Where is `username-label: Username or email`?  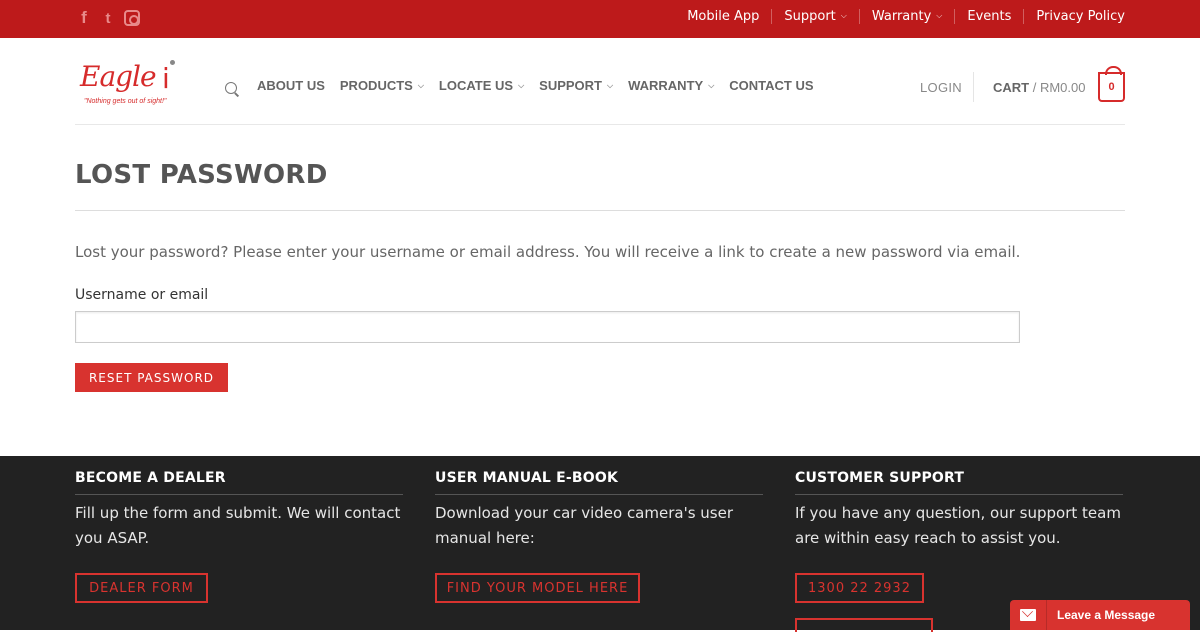
username-label: Username or email is located at coordinates (142, 295).